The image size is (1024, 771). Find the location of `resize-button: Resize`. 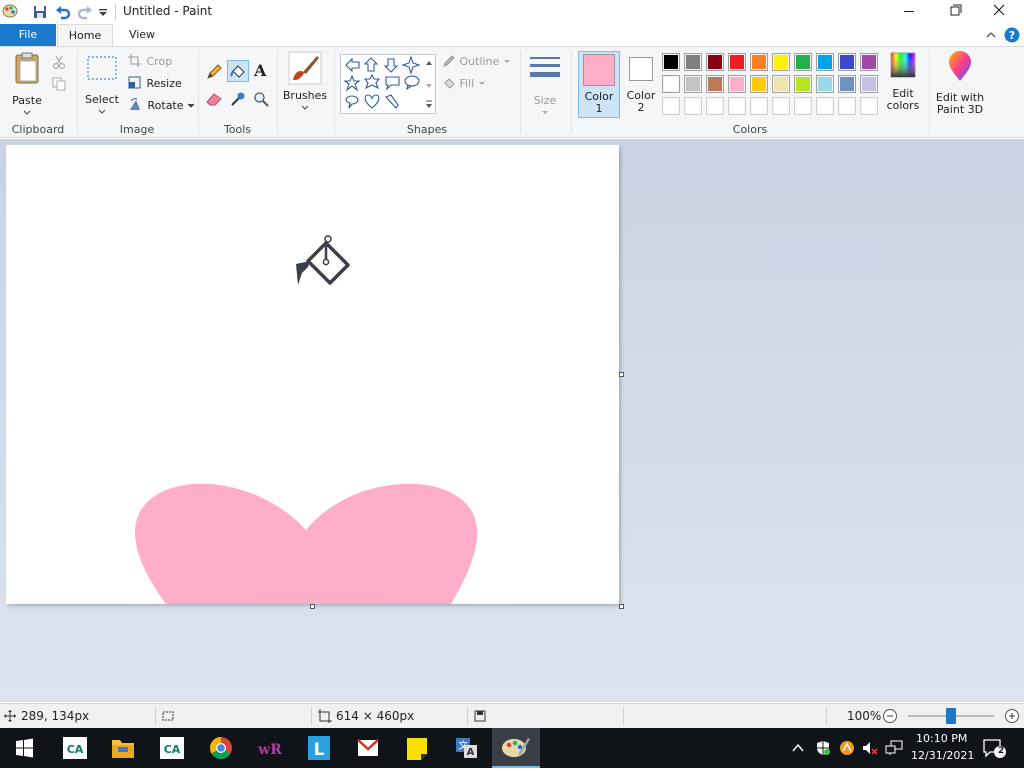

resize-button: Resize is located at coordinates (155, 84).